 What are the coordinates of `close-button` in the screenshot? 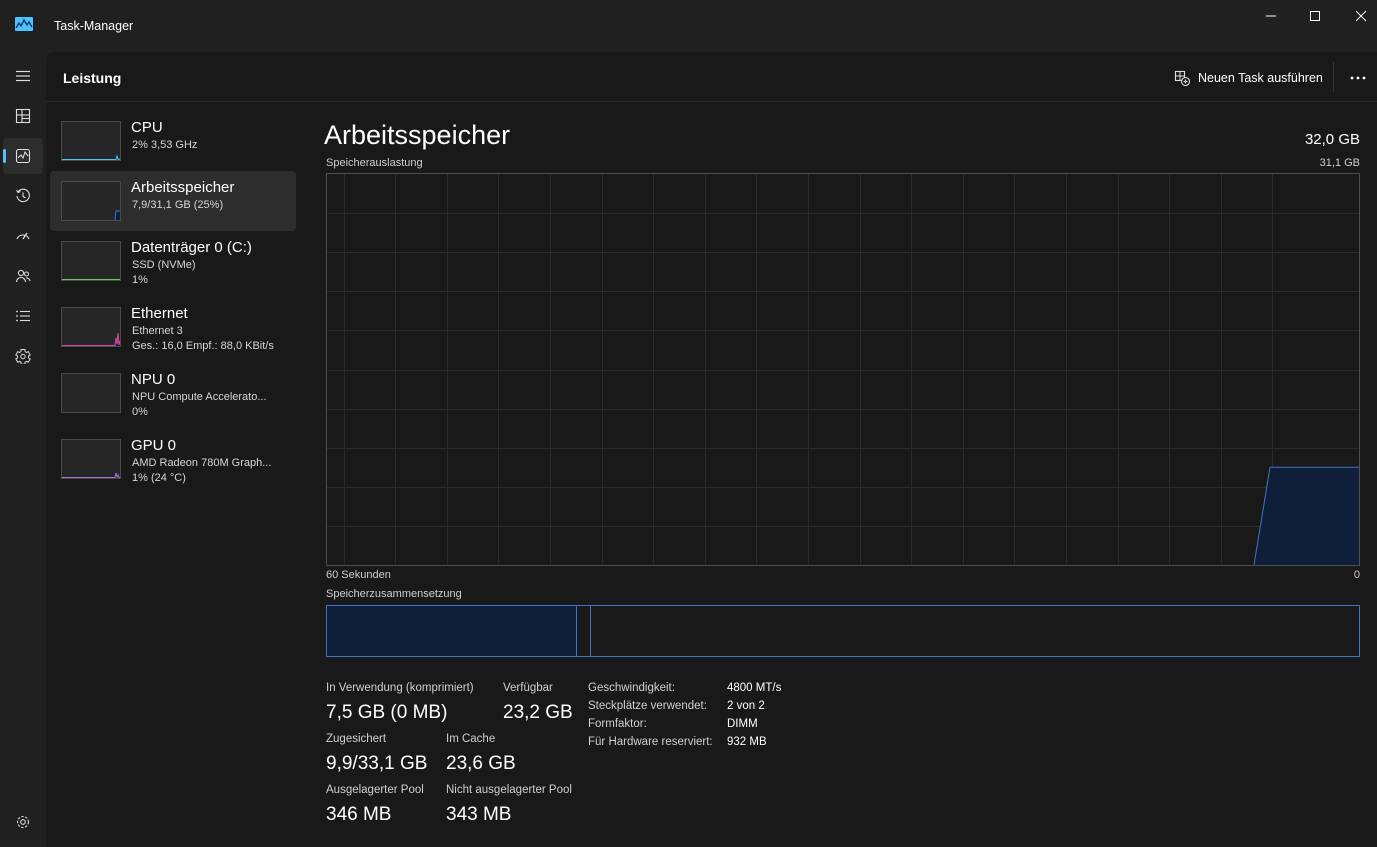 It's located at (1357, 16).